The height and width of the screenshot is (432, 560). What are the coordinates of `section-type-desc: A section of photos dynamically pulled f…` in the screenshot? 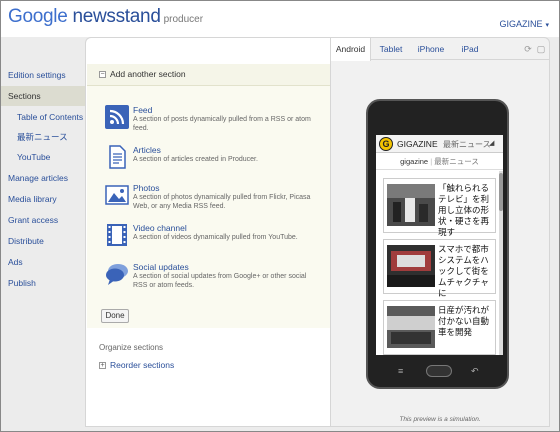 It's located at (222, 202).